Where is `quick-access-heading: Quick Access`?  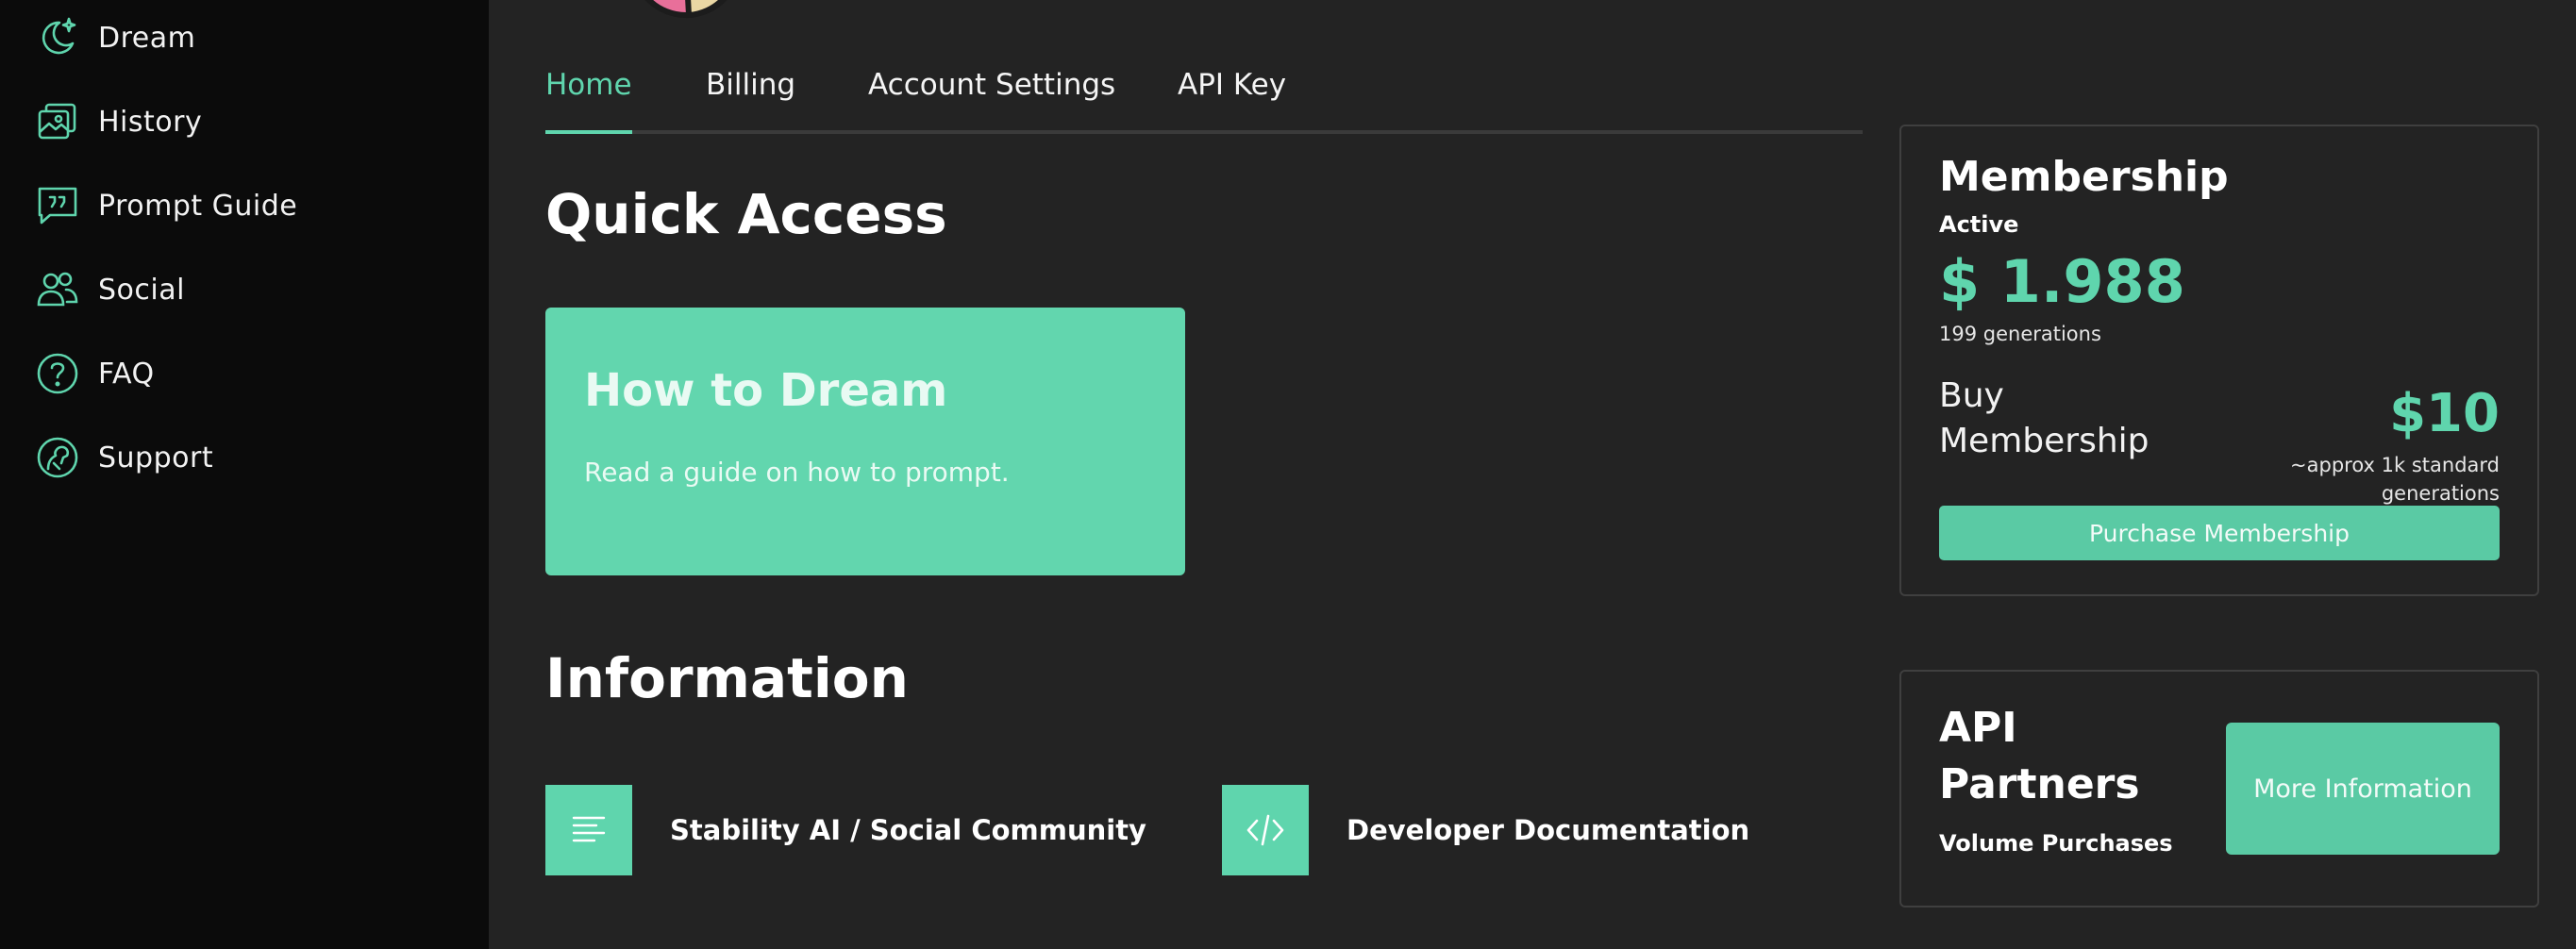
quick-access-heading: Quick Access is located at coordinates (746, 214).